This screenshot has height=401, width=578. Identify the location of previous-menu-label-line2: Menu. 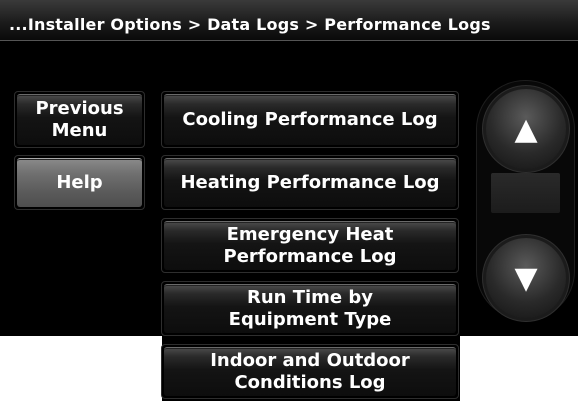
(79, 130).